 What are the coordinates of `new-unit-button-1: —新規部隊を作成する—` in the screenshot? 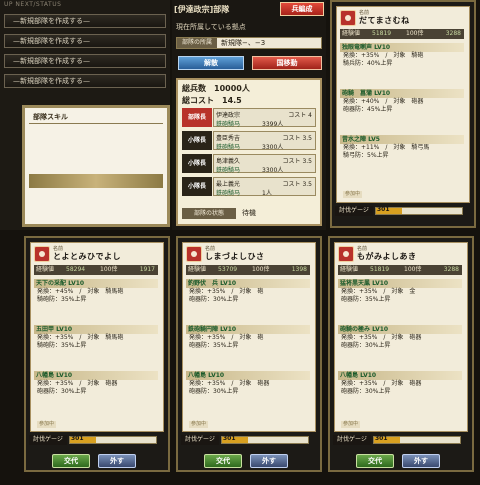 It's located at (85, 21).